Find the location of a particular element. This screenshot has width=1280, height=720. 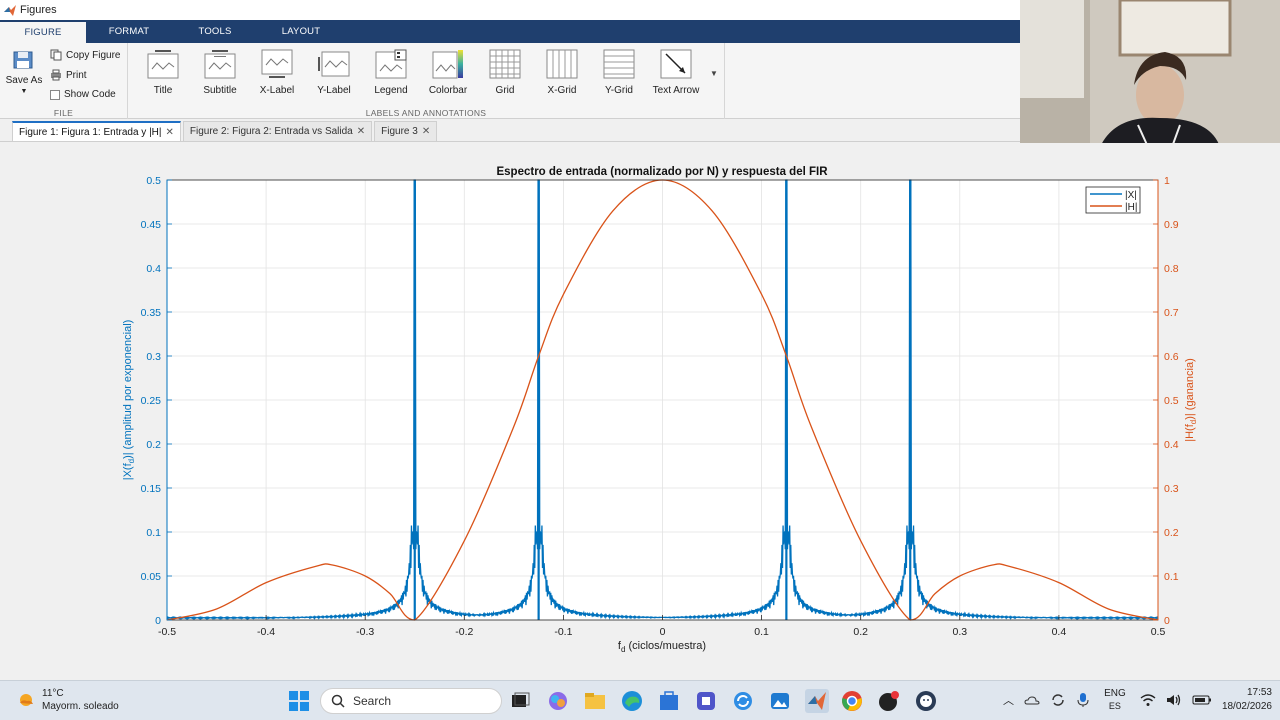

tab-layout: LAYOUT is located at coordinates (301, 31).